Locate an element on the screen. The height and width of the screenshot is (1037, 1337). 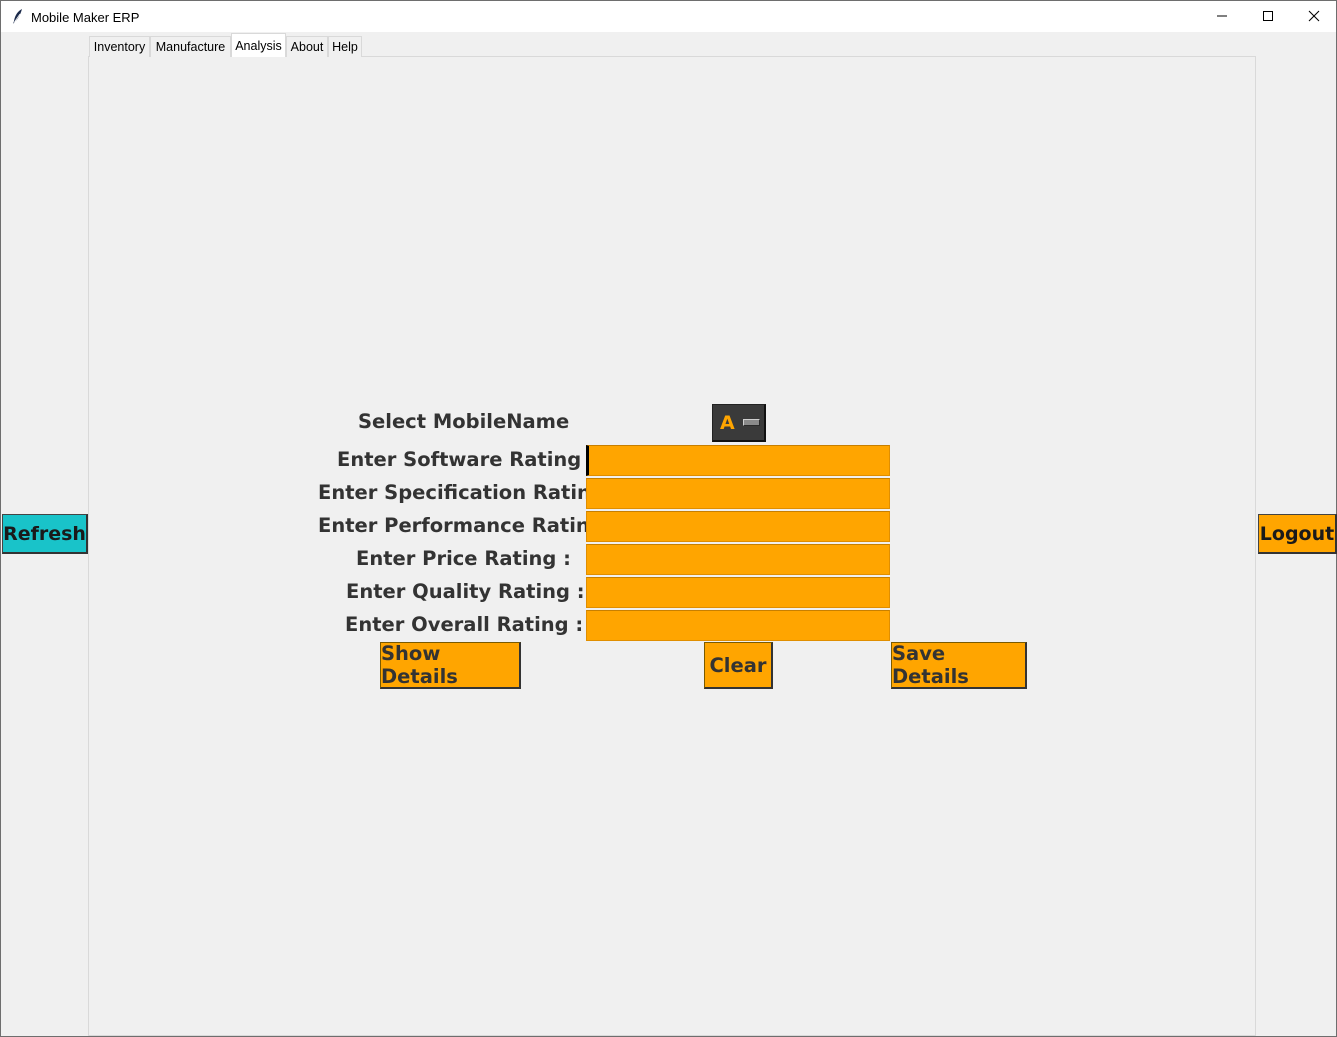
close-icon is located at coordinates (1314, 16).